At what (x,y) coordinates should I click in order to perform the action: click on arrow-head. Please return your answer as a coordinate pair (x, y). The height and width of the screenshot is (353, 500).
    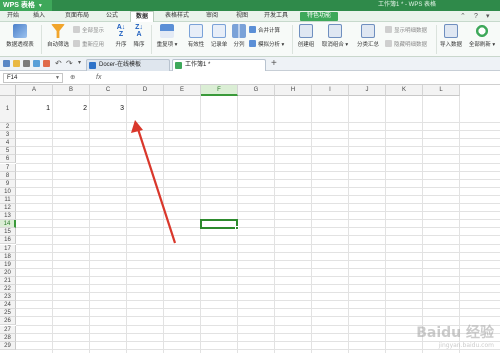
    Looking at the image, I should click on (137, 126).